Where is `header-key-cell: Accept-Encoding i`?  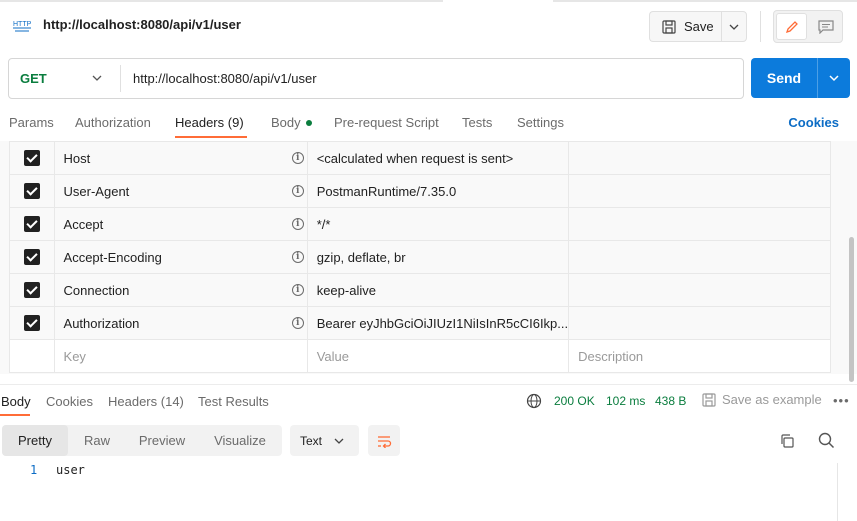
header-key-cell: Accept-Encoding i is located at coordinates (180, 257).